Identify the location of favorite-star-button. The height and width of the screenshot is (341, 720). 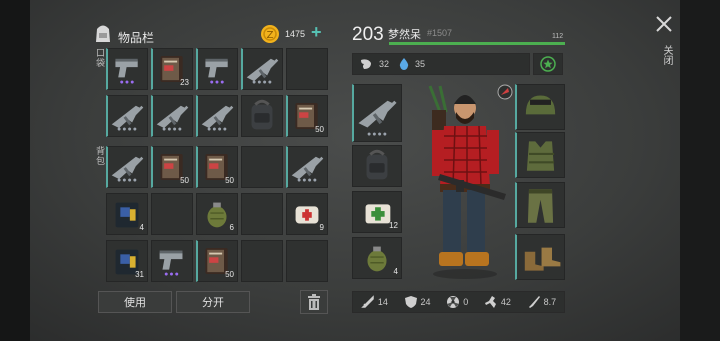
(548, 64).